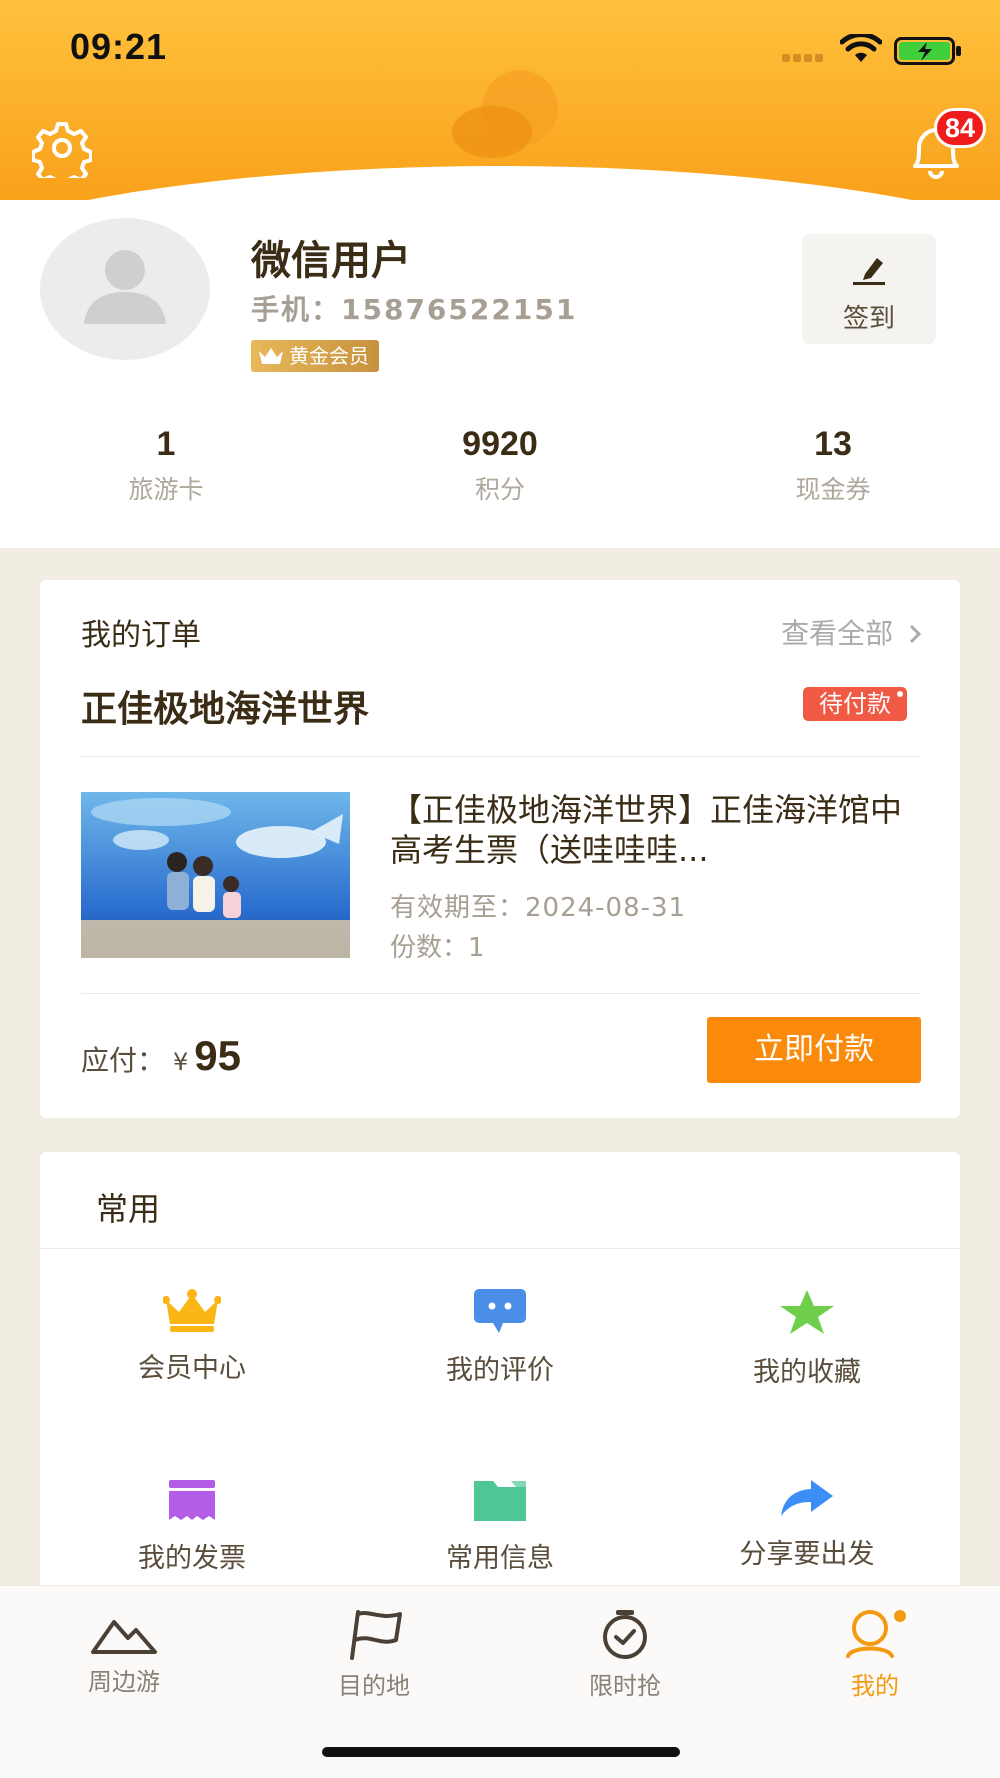 The image size is (1000, 1778). What do you see at coordinates (414, 309) in the screenshot?
I see `phone-number: 手机：15876522151` at bounding box center [414, 309].